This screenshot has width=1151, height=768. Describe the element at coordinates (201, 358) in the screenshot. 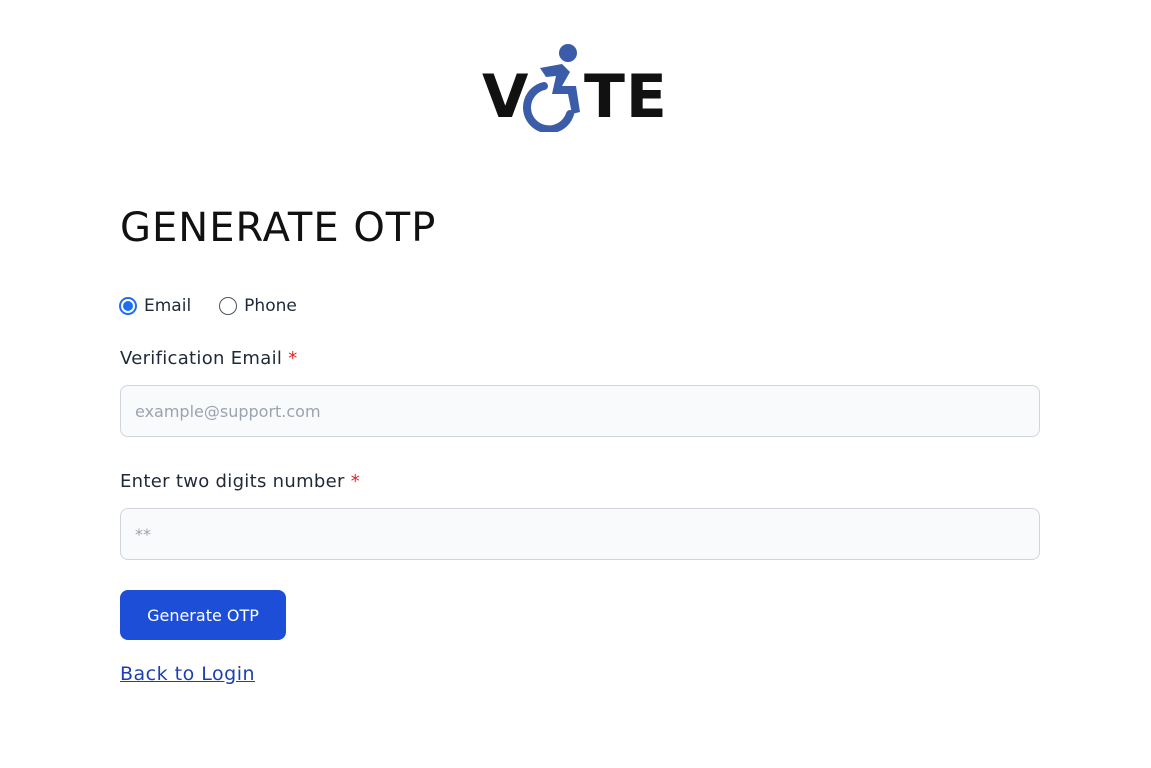

I see `email-label-text: Verification Email` at that location.